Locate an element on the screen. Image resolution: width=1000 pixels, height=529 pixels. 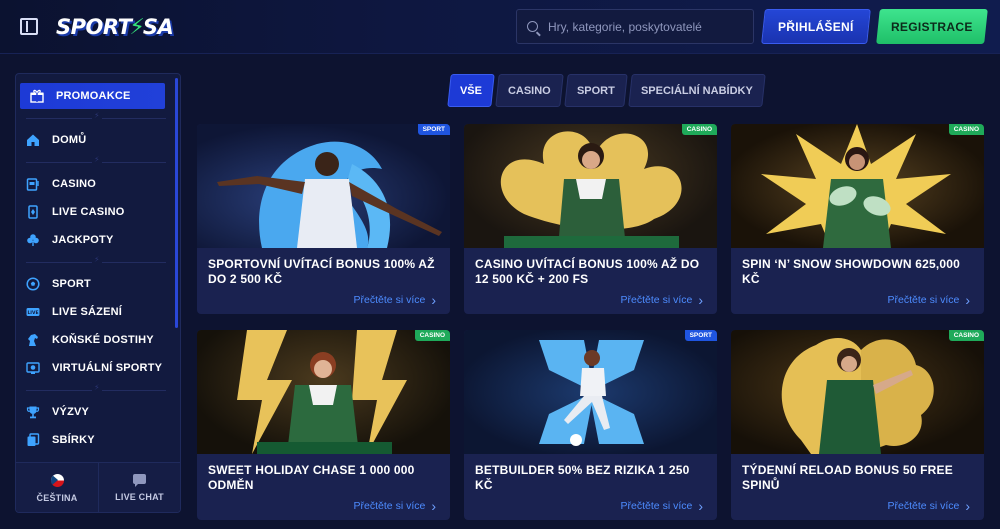
gift-icon is located at coordinates (37, 96).